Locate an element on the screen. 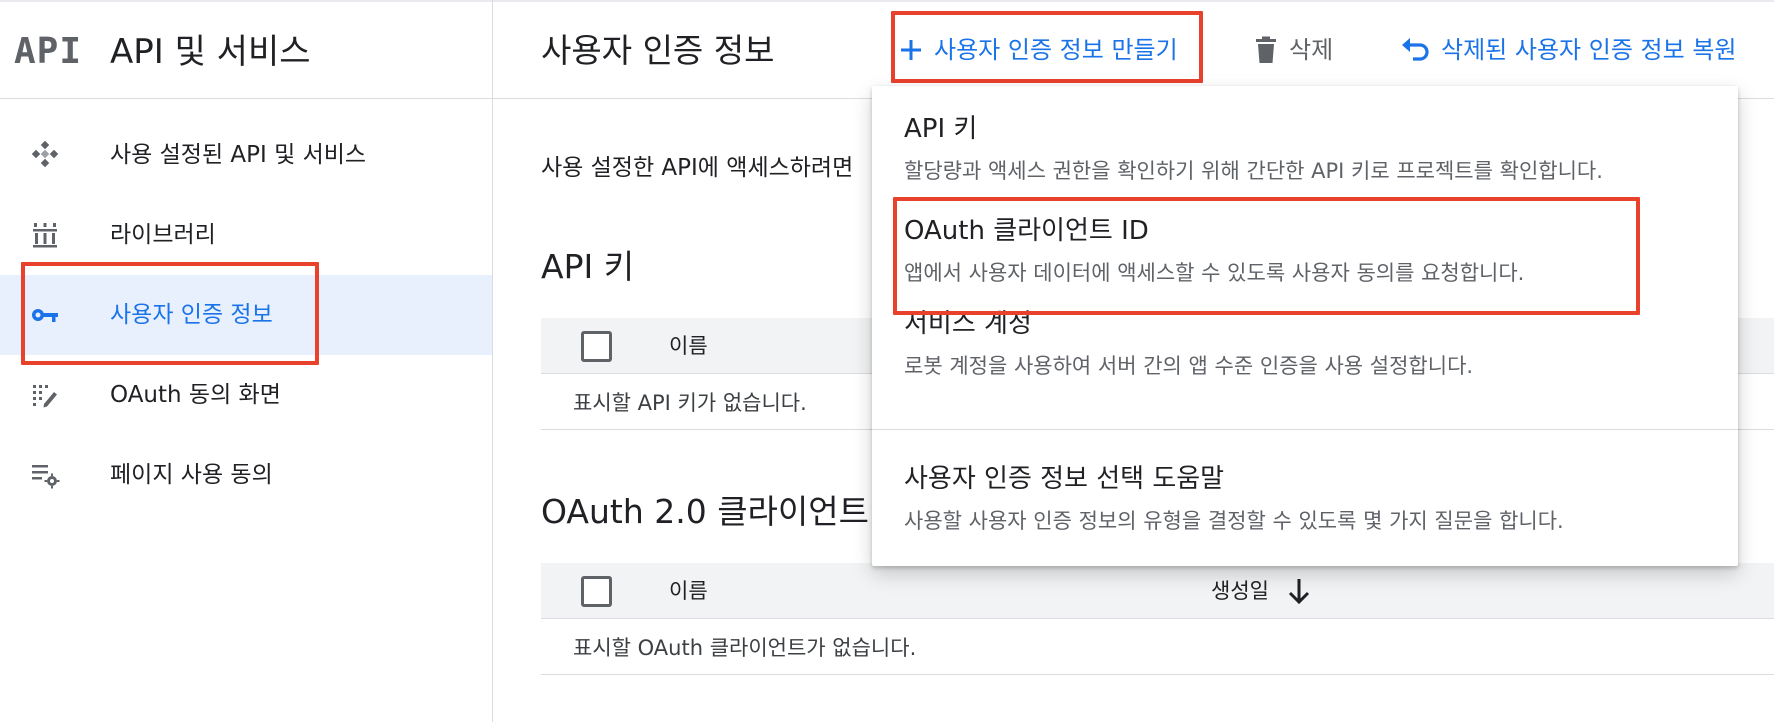 Image resolution: width=1774 pixels, height=722 pixels. sidebar-item-page-usage: 페이지 사용 동의 is located at coordinates (246, 475).